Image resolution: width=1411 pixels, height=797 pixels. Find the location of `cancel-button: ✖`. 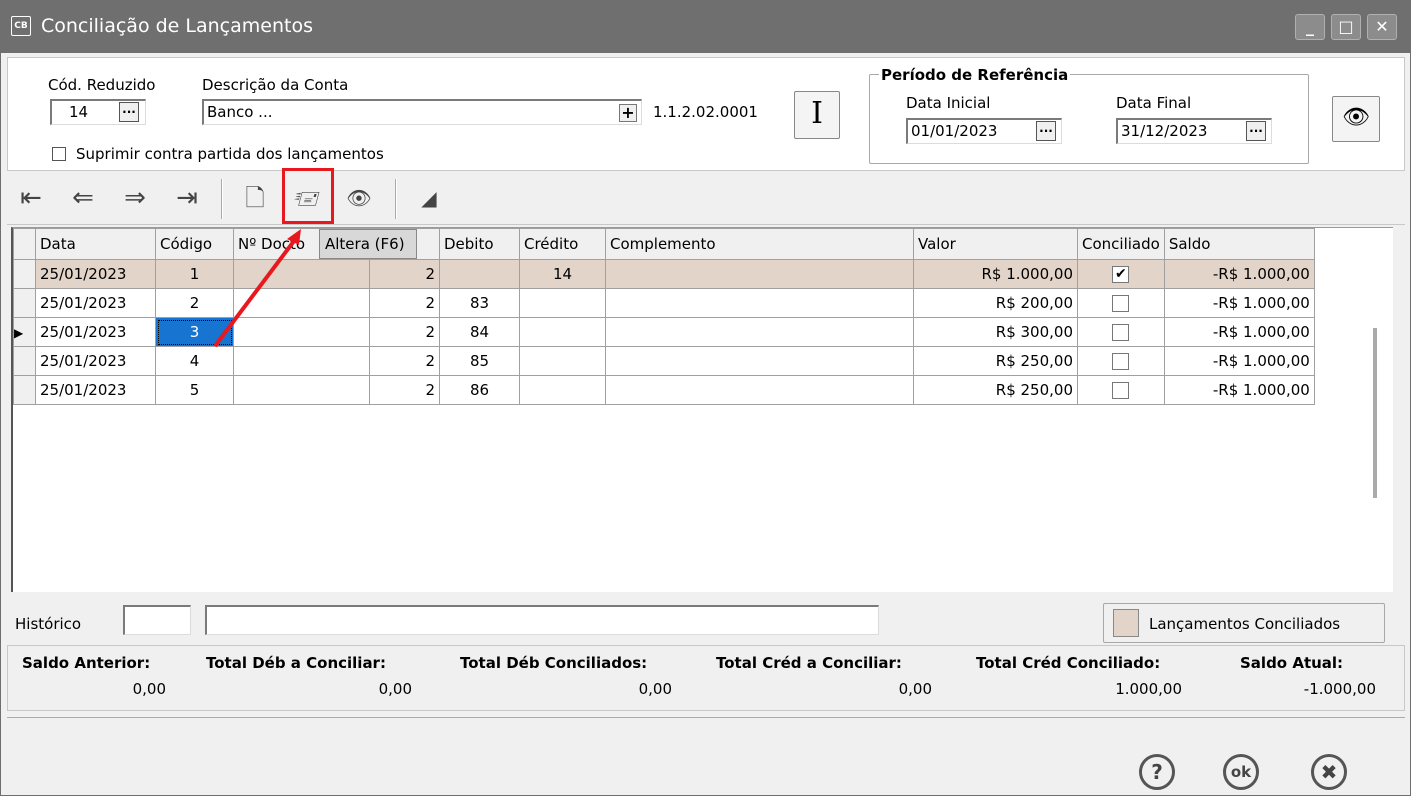

cancel-button: ✖ is located at coordinates (1329, 772).